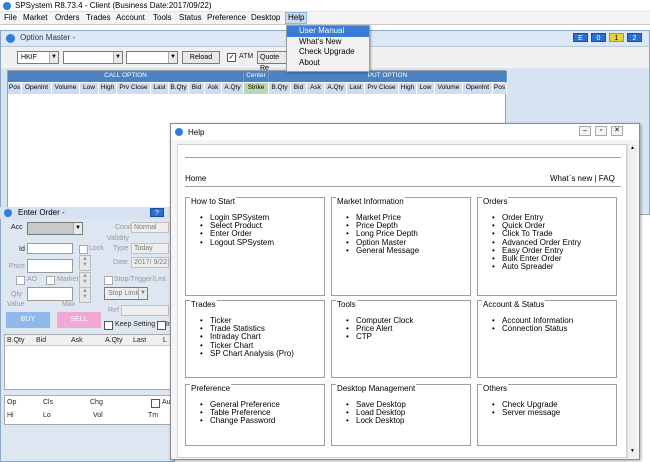 The width and height of the screenshot is (650, 462). What do you see at coordinates (197, 88) in the screenshot?
I see `col-bid: Bid` at bounding box center [197, 88].